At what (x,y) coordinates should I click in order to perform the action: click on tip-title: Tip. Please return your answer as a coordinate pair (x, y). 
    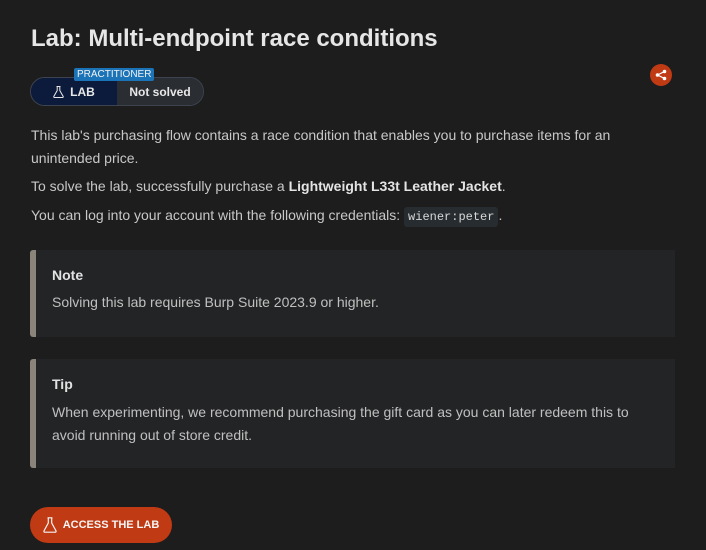
    Looking at the image, I should click on (62, 384).